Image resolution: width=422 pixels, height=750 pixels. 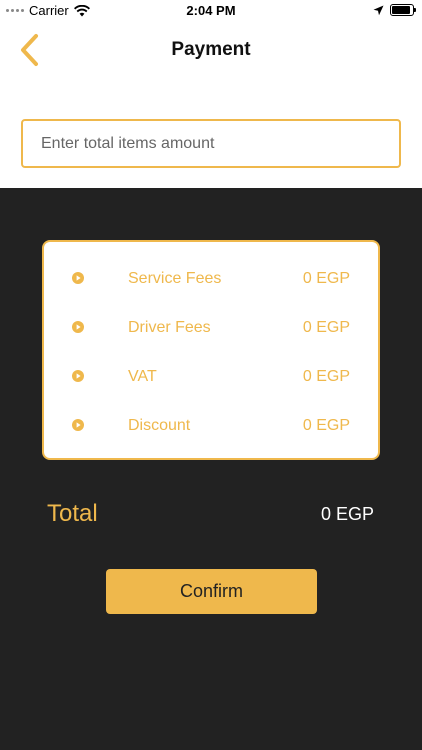 What do you see at coordinates (347, 514) in the screenshot?
I see `total-value: 0 EGP` at bounding box center [347, 514].